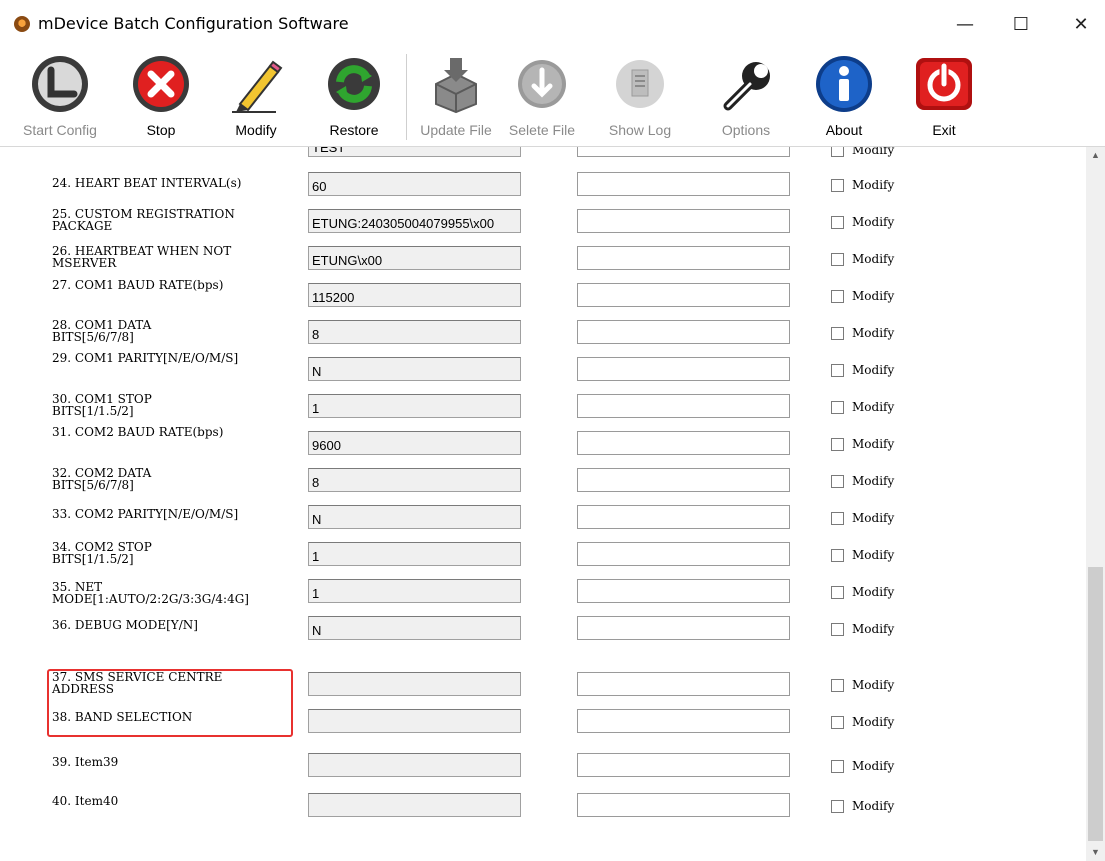 This screenshot has height=861, width=1105. Describe the element at coordinates (414, 554) in the screenshot. I see `current-value-field: 1` at that location.